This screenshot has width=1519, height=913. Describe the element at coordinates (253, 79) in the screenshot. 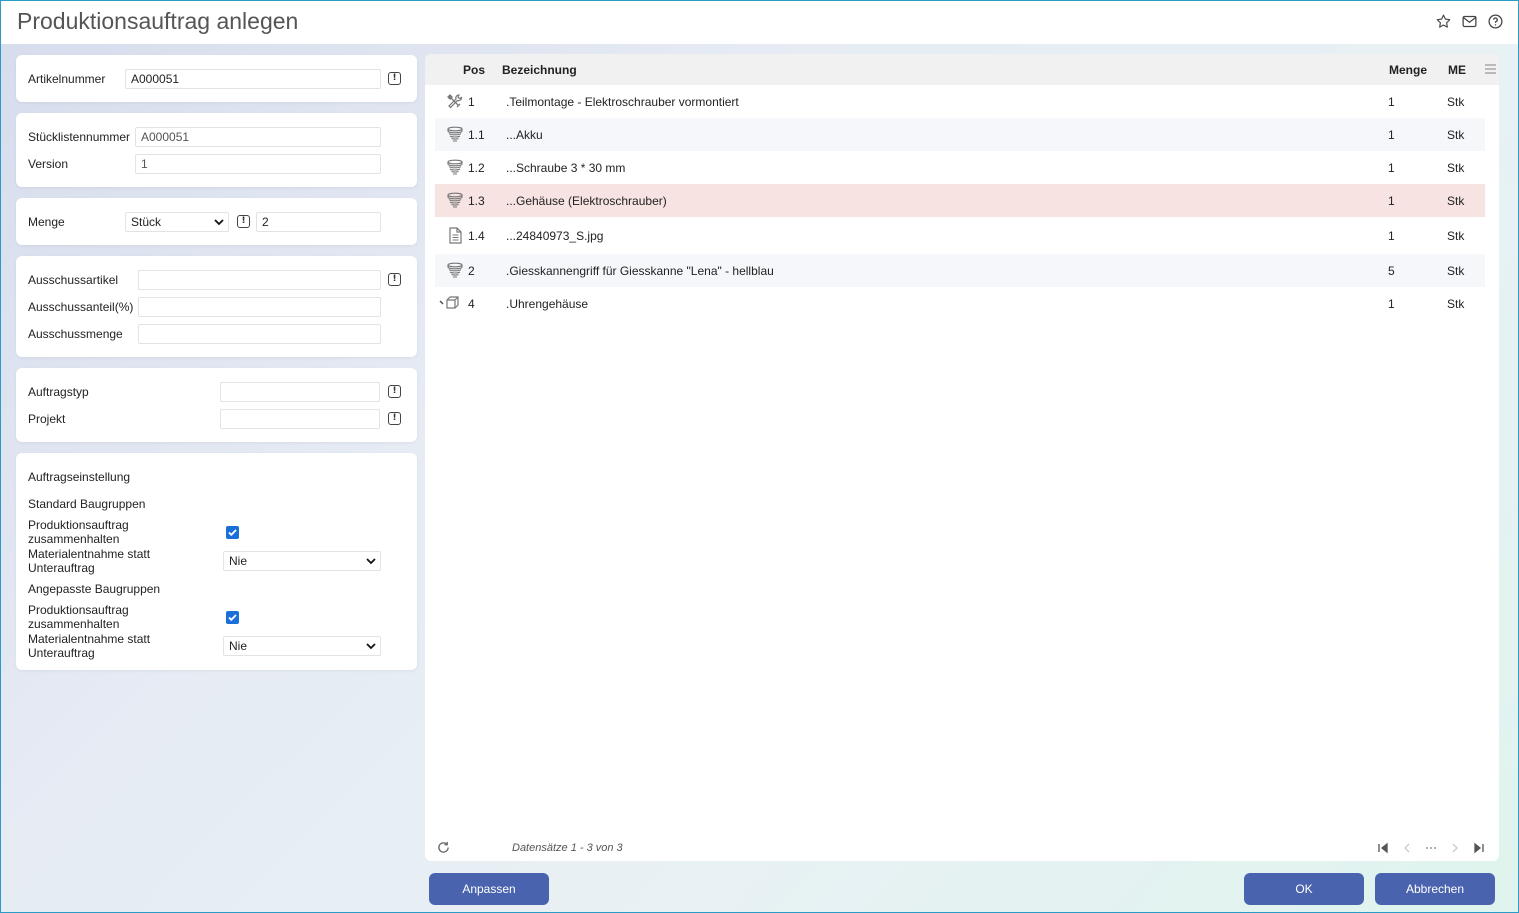

I see `article-input: A000051` at that location.